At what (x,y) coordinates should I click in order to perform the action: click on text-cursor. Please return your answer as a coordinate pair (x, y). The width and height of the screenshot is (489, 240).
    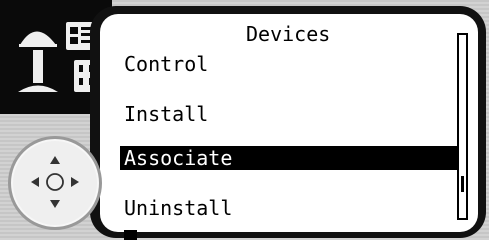
    Looking at the image, I should click on (130, 235).